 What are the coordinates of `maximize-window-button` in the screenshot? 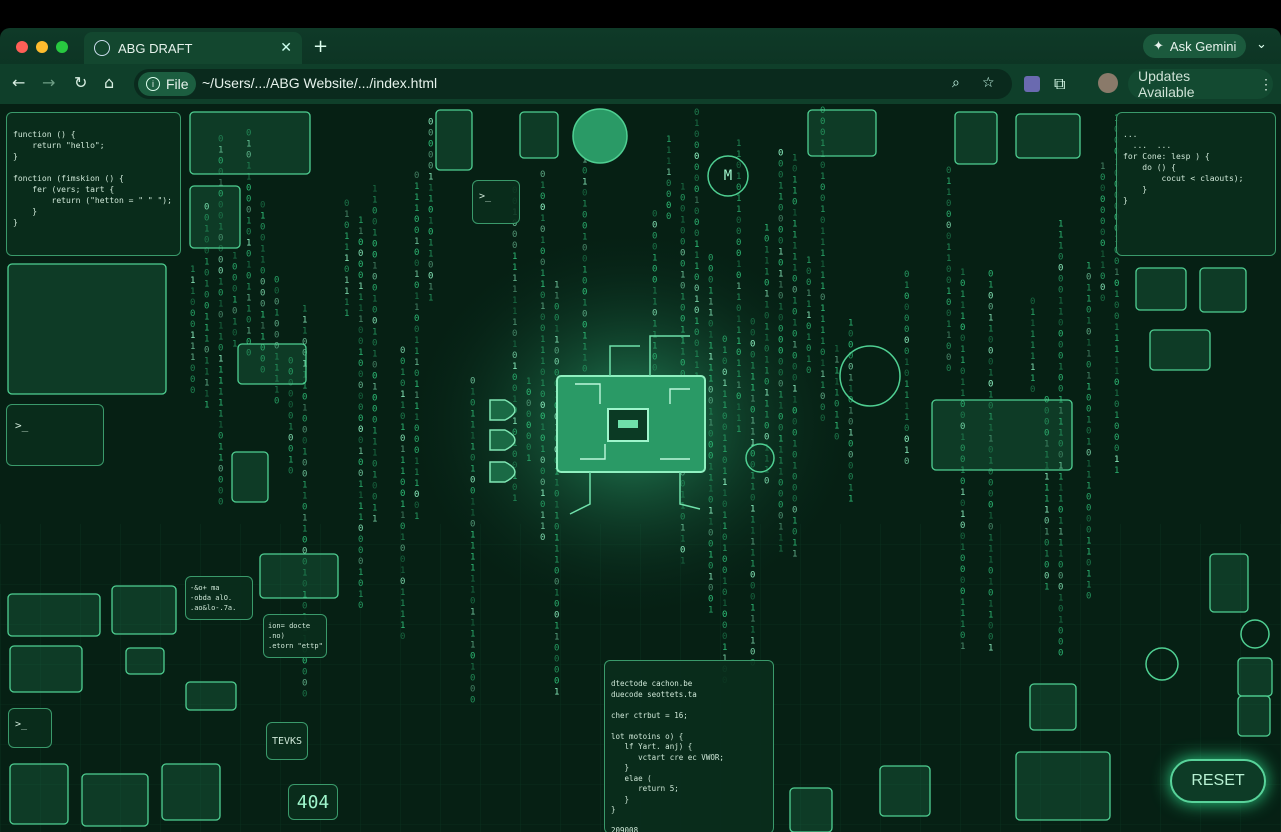 It's located at (62, 47).